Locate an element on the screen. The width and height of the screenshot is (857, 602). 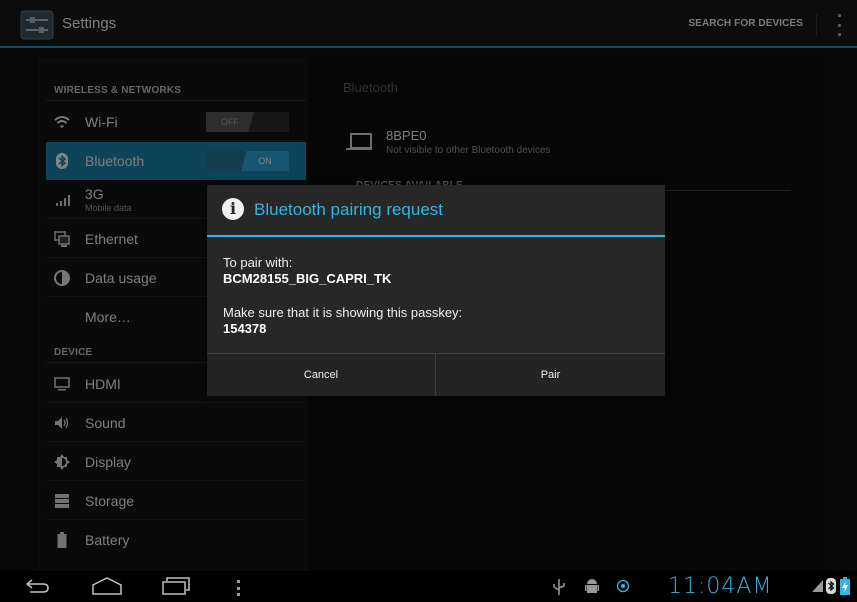
clock: 11:04AM is located at coordinates (720, 586).